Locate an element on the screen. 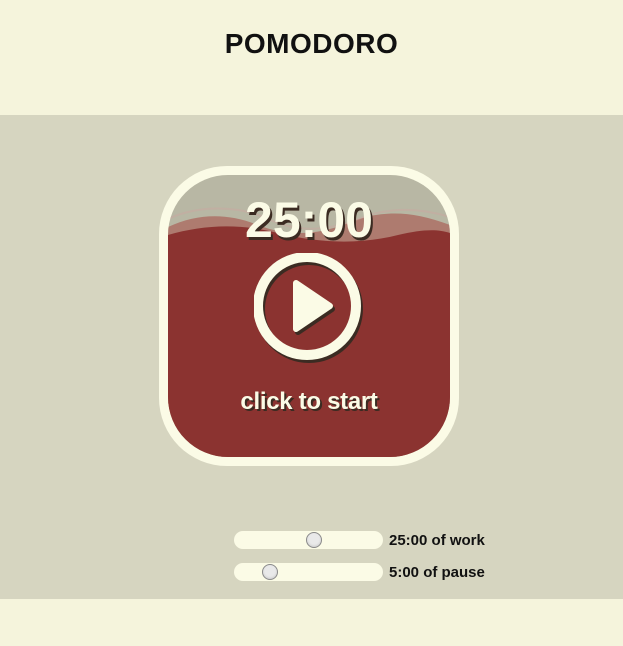 This screenshot has height=646, width=623. pause-duration-slider is located at coordinates (308, 572).